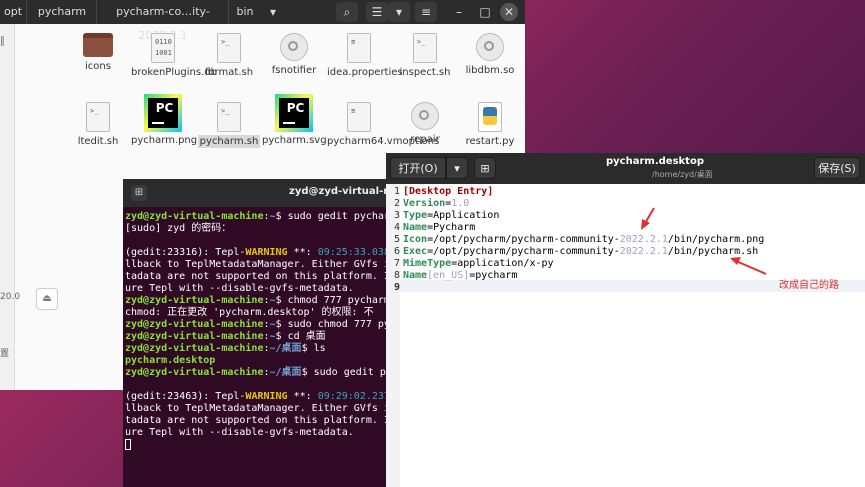 The image size is (865, 487). What do you see at coordinates (164, 140) in the screenshot?
I see `file-label: pycharm.png` at bounding box center [164, 140].